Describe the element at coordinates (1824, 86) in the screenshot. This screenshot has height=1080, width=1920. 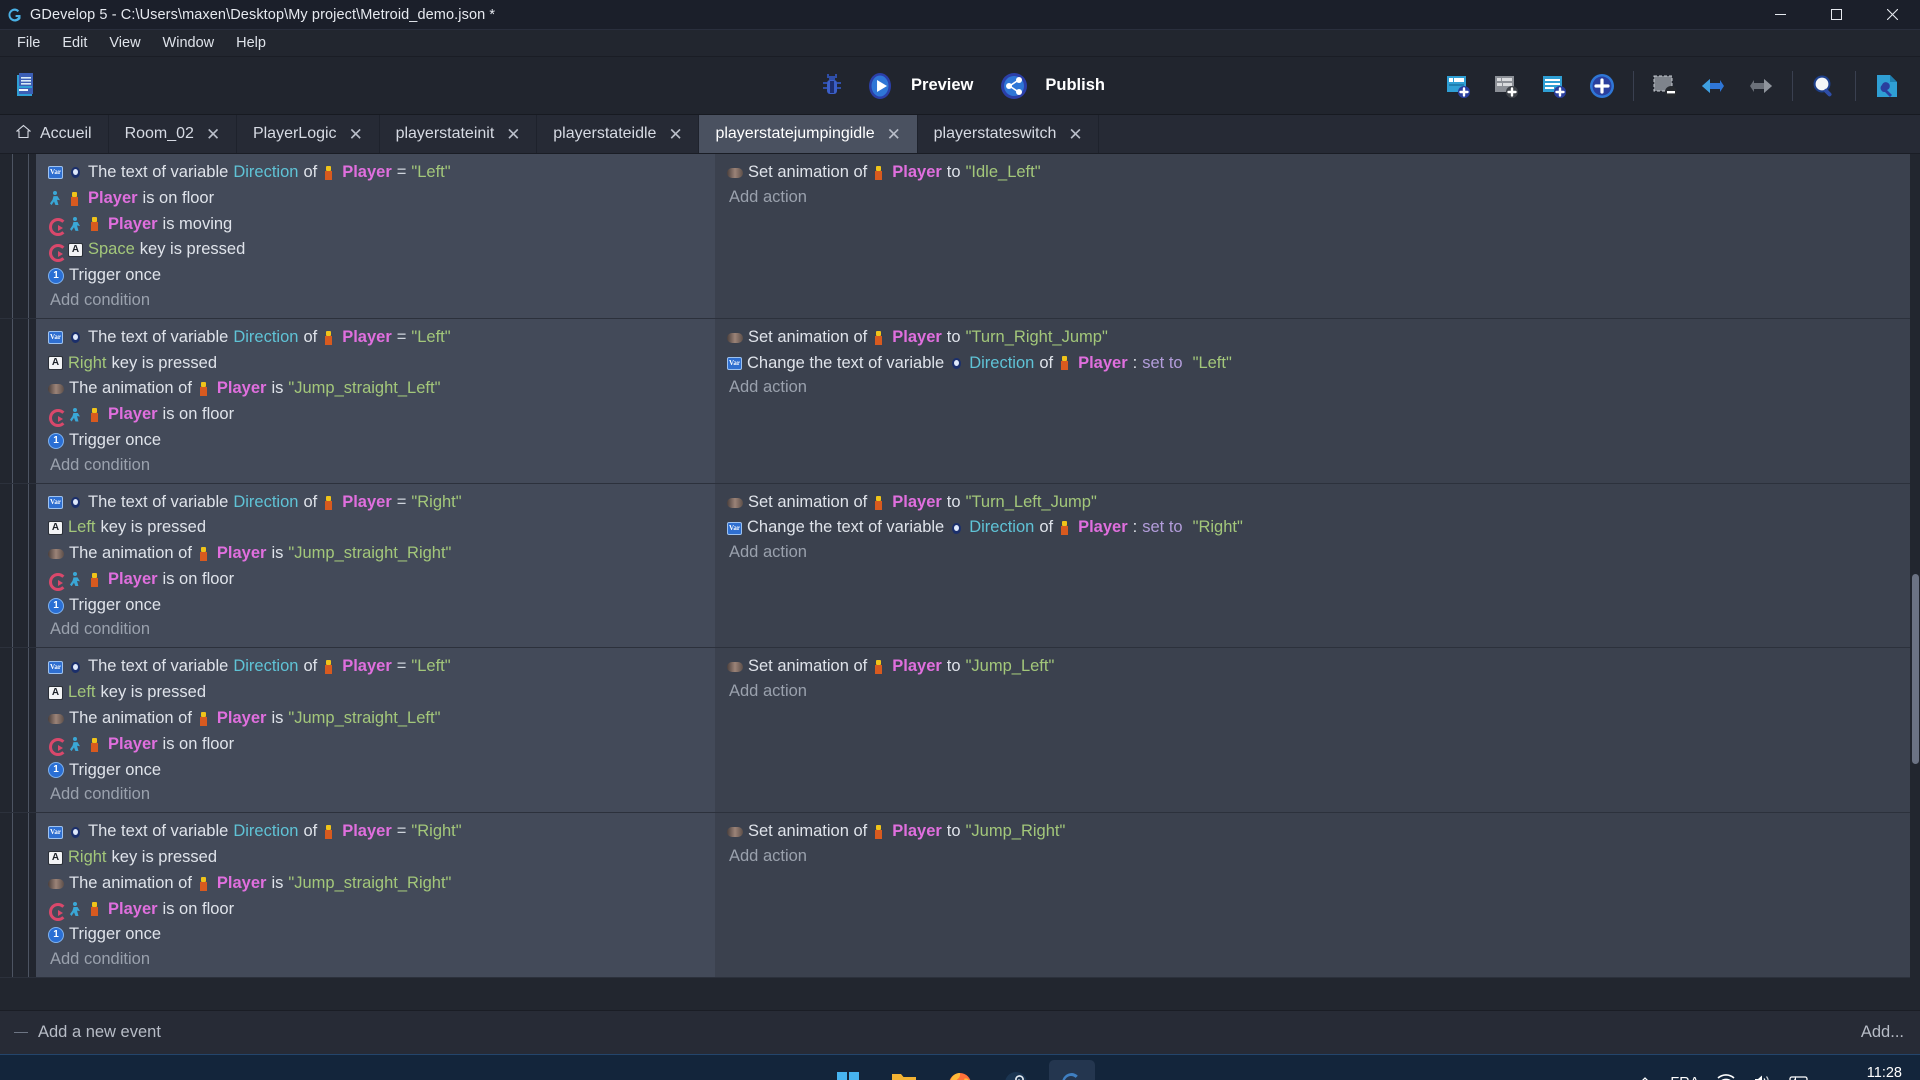
I see `search-icon` at that location.